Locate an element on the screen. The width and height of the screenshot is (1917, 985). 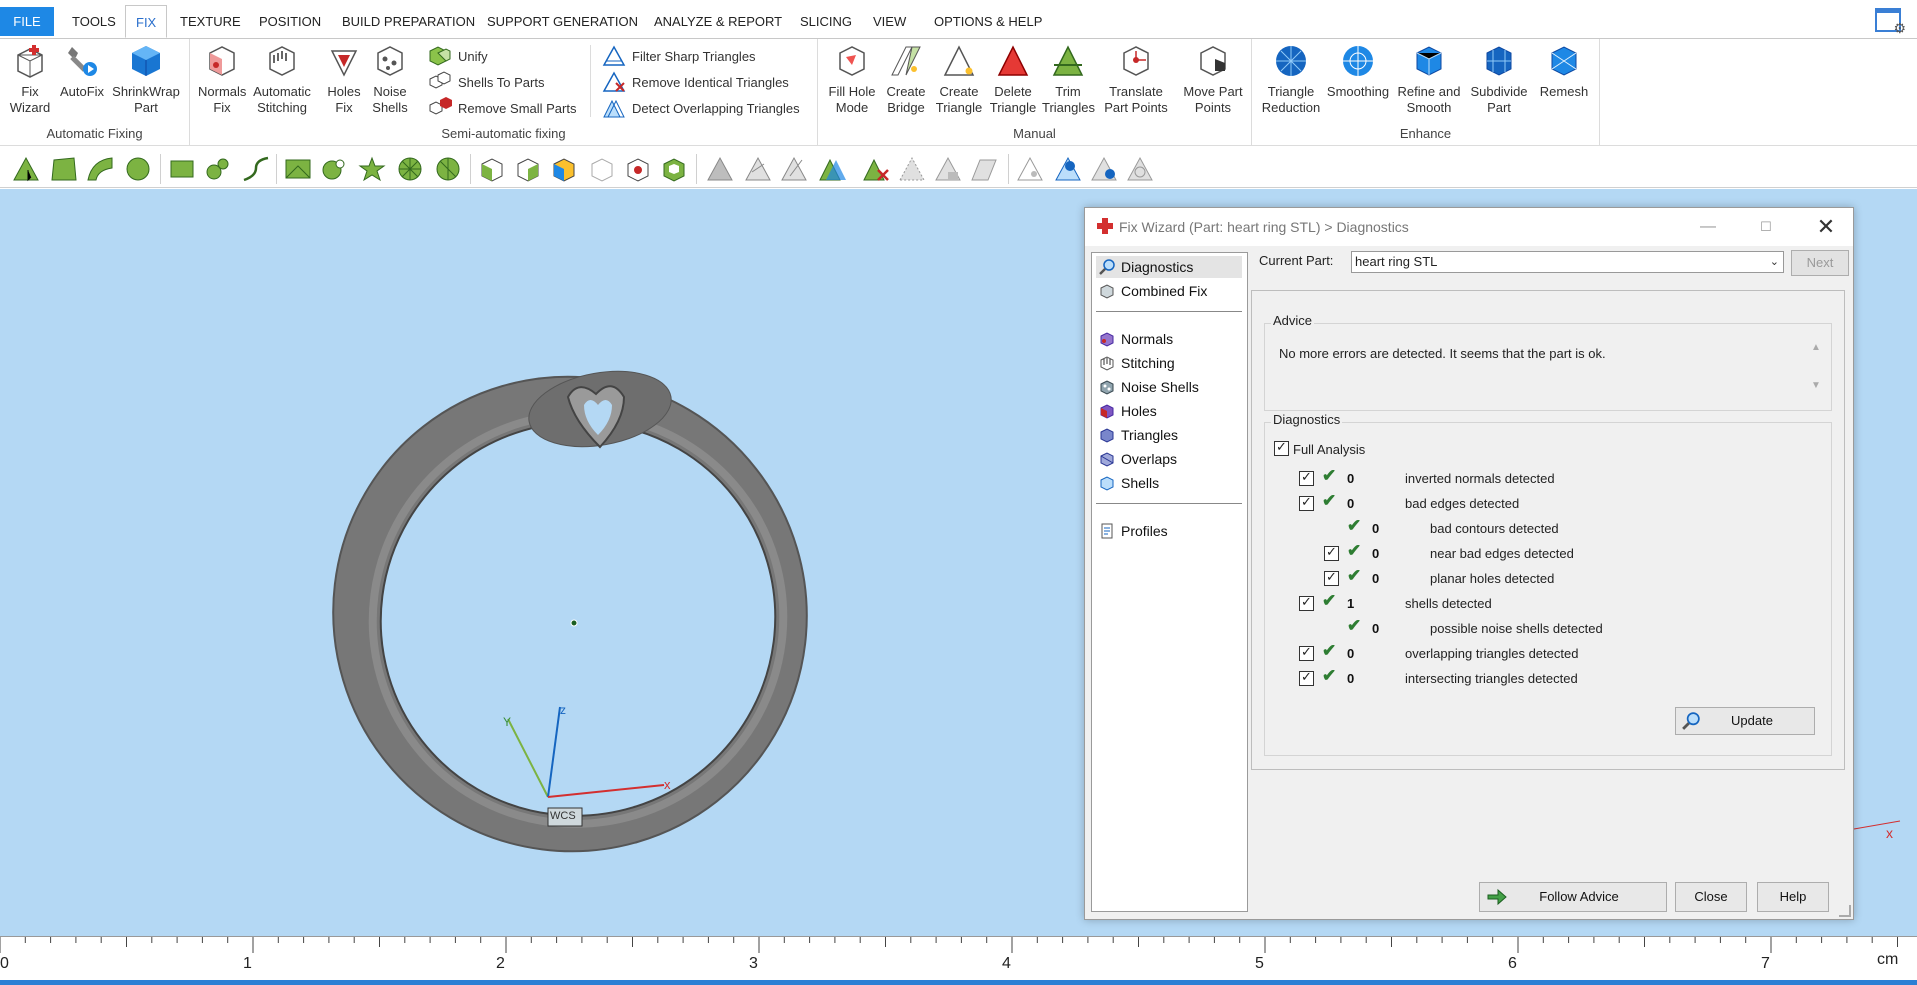
remove-small-parts-button: Remove Small Parts is located at coordinates (502, 108).